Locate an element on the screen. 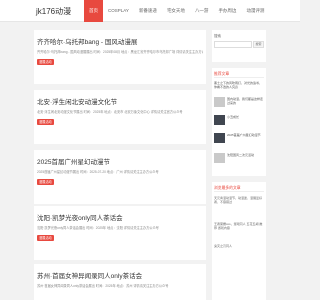  nav-bayi: 八一游 is located at coordinates (202, 11).